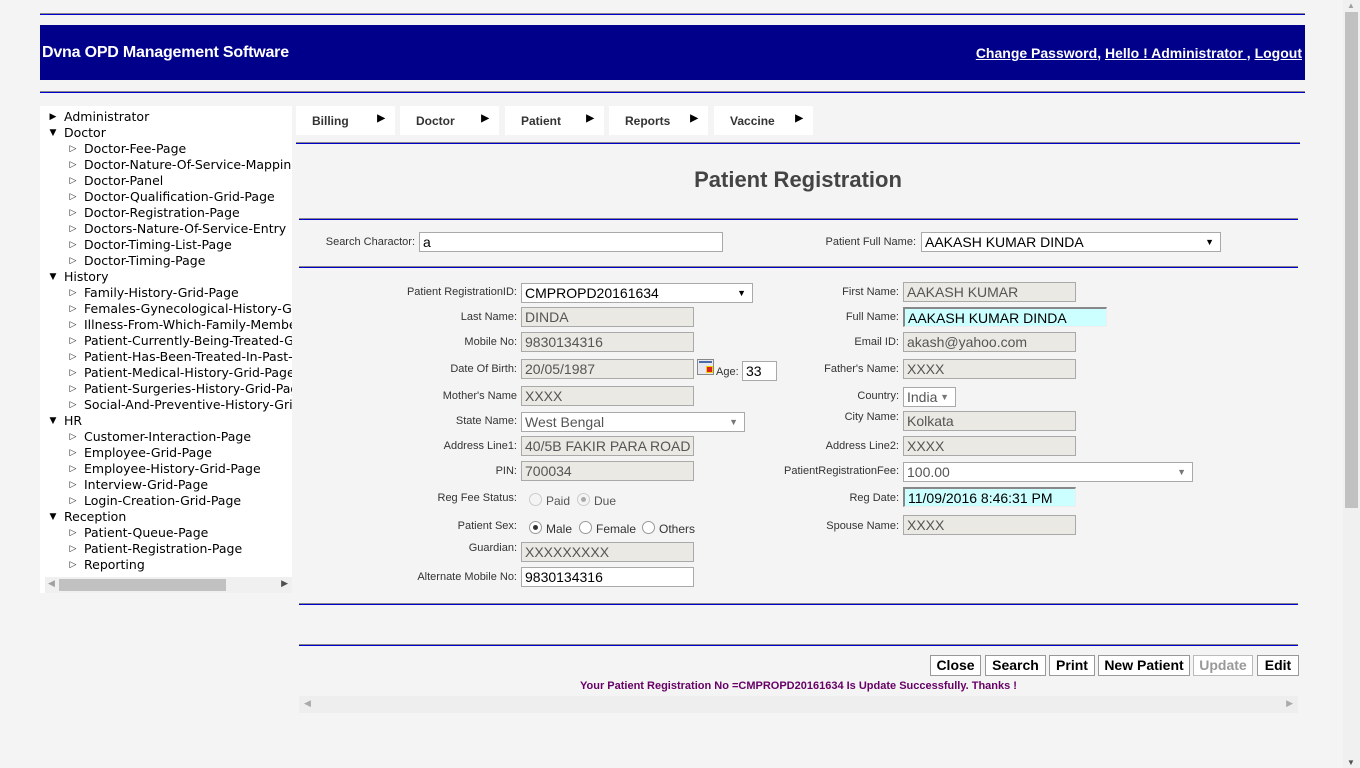 The width and height of the screenshot is (1360, 768). Describe the element at coordinates (172, 469) in the screenshot. I see `tree-leaf-label: Employee-History-Grid-Page` at that location.